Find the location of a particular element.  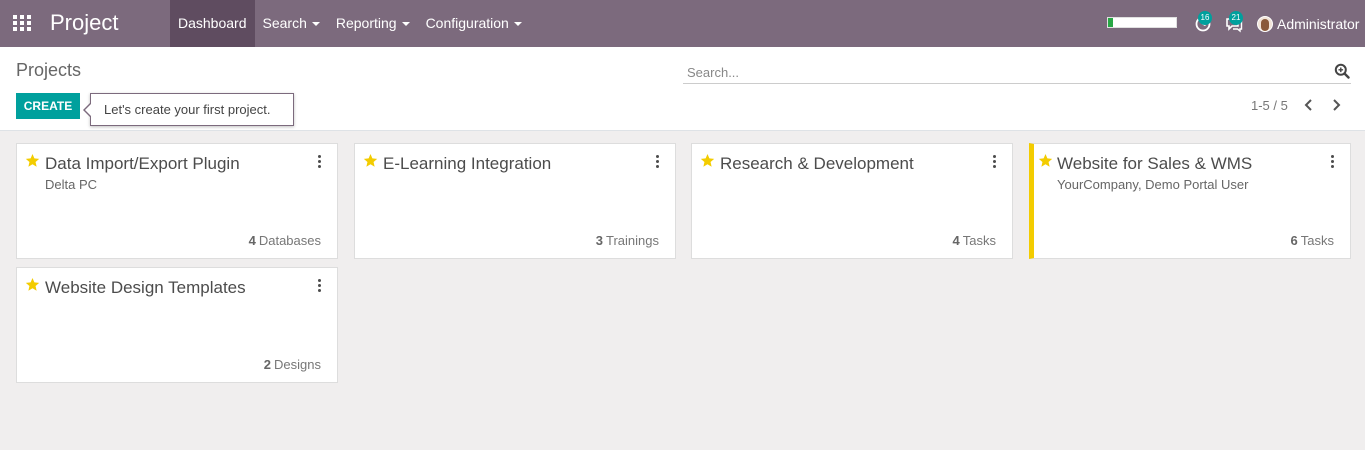

project-name: Website Design Templates is located at coordinates (145, 287).